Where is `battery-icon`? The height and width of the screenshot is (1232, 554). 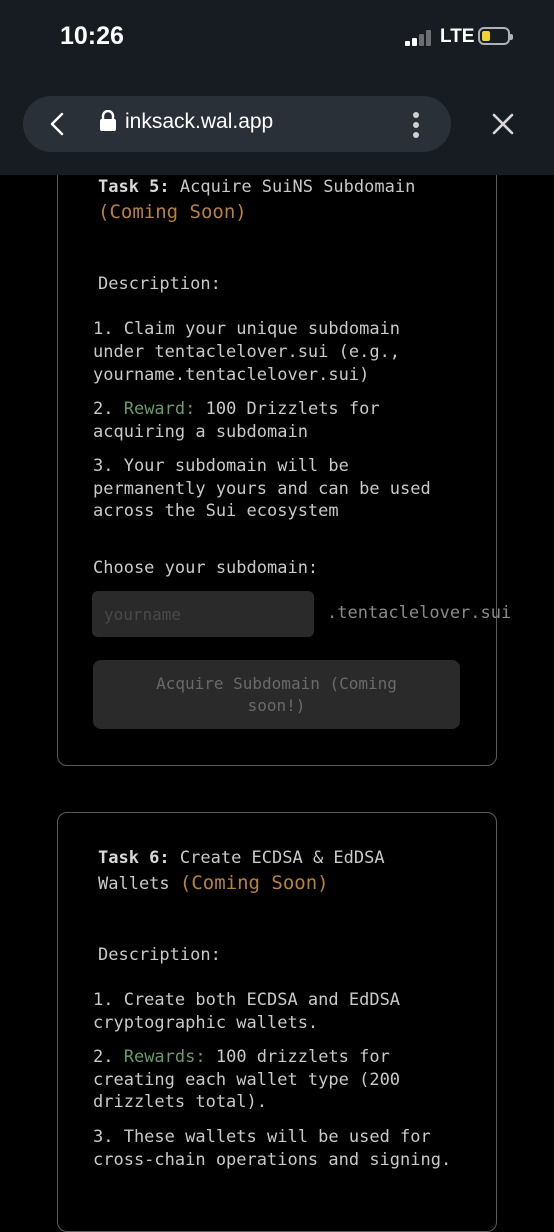
battery-icon is located at coordinates (495, 36).